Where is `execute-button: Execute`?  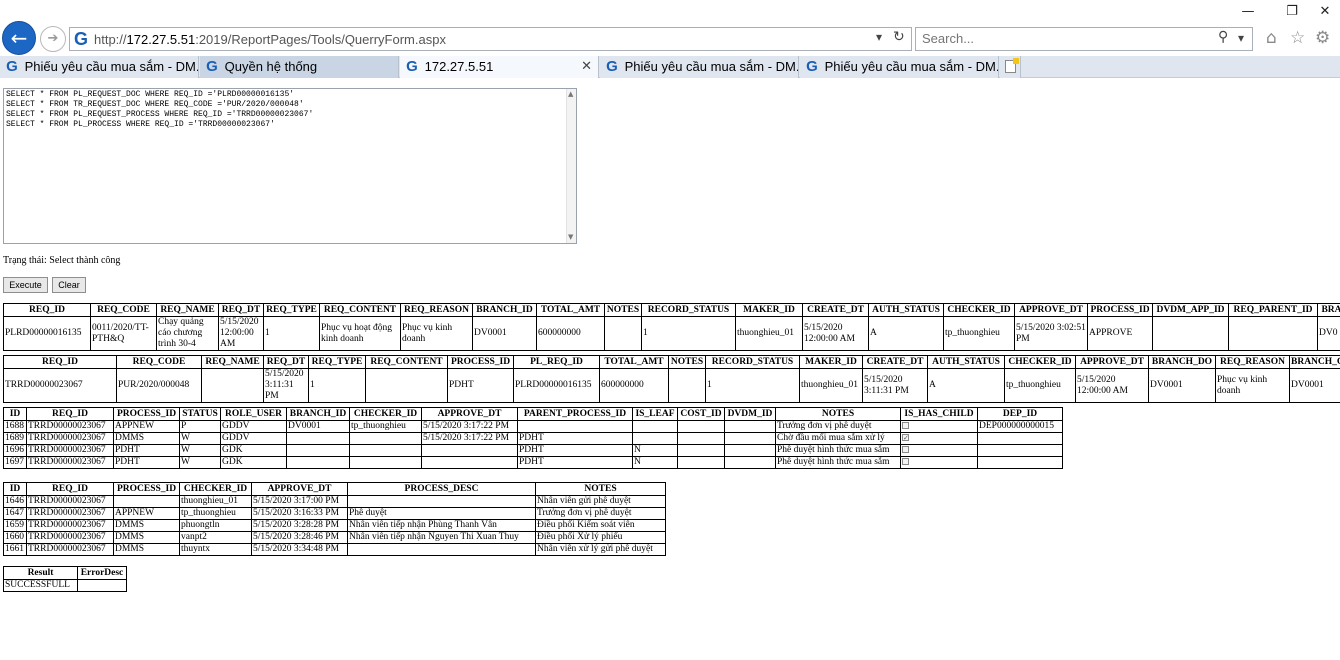 execute-button: Execute is located at coordinates (25, 285).